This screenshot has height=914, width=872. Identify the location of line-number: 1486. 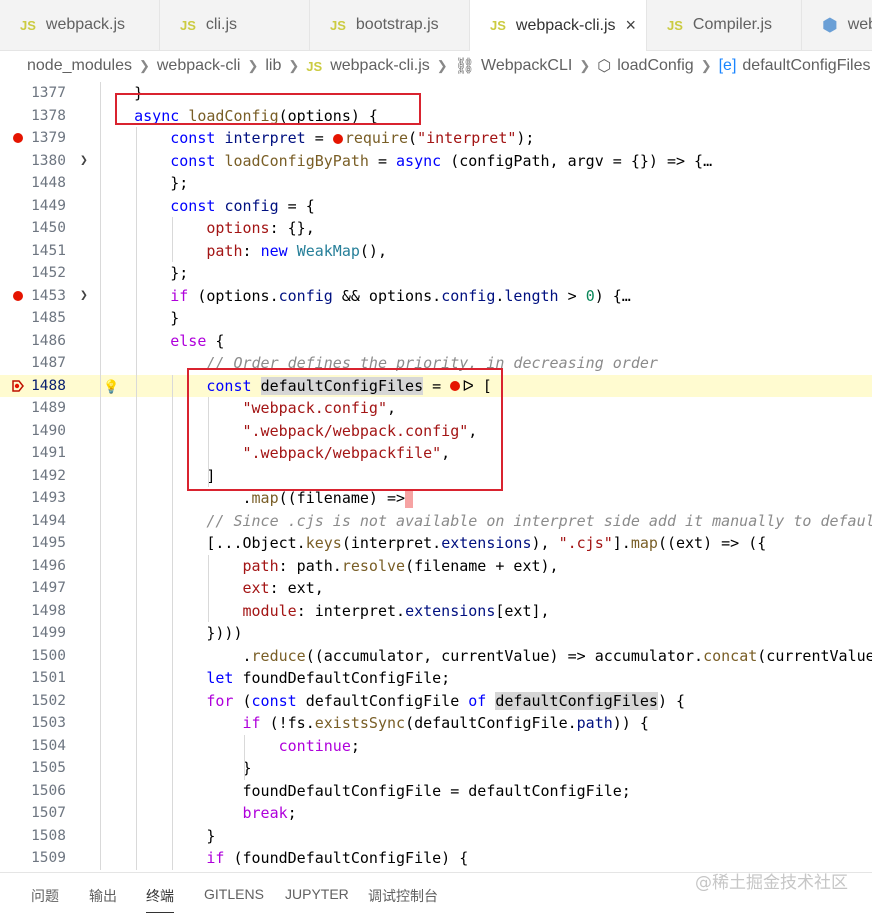
(48, 340).